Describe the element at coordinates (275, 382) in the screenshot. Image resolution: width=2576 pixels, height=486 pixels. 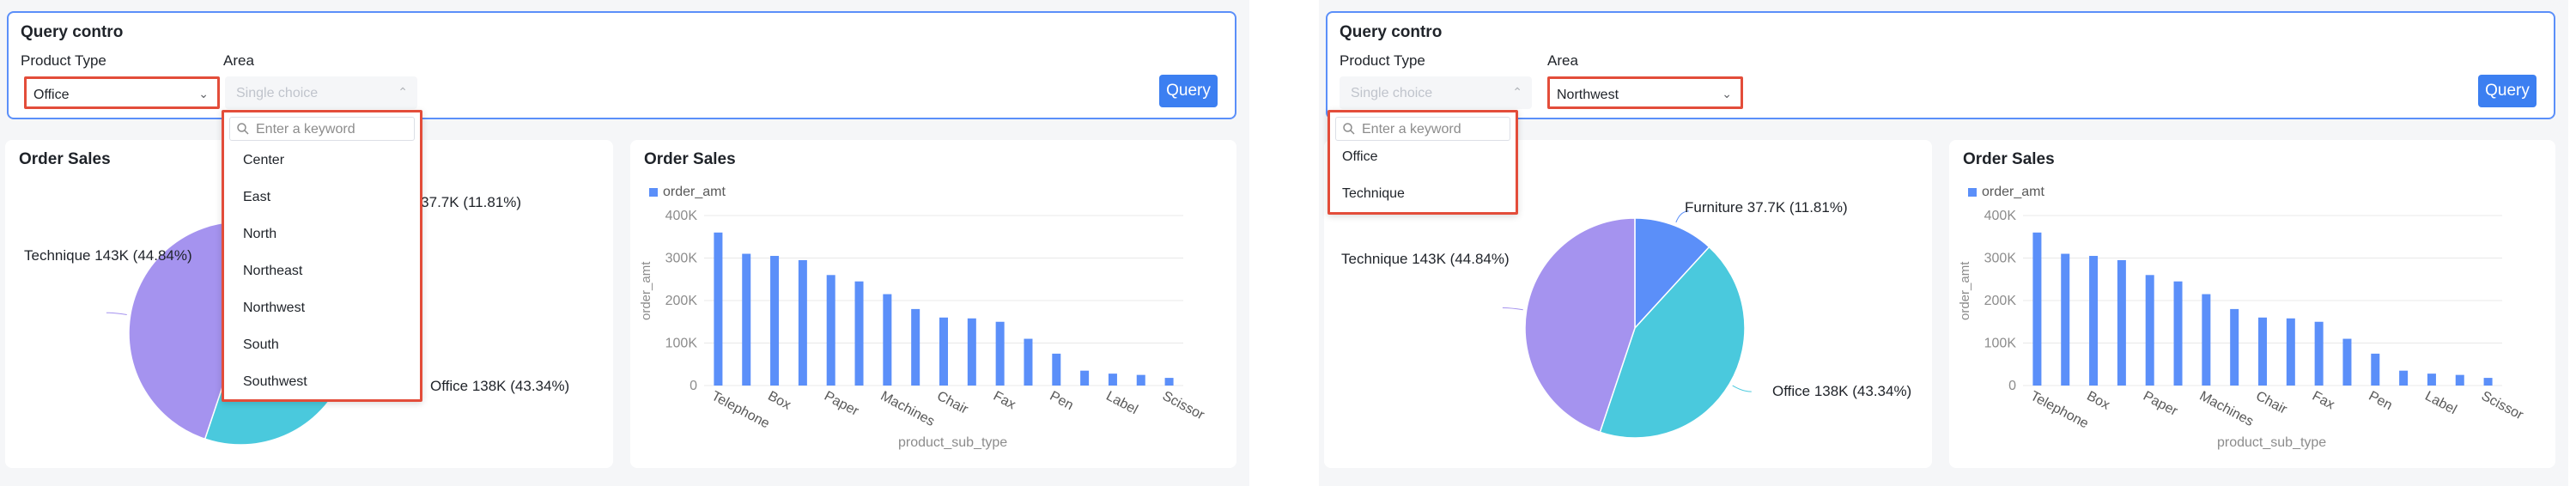
I see `dropdown-option-southwest: Southwest` at that location.